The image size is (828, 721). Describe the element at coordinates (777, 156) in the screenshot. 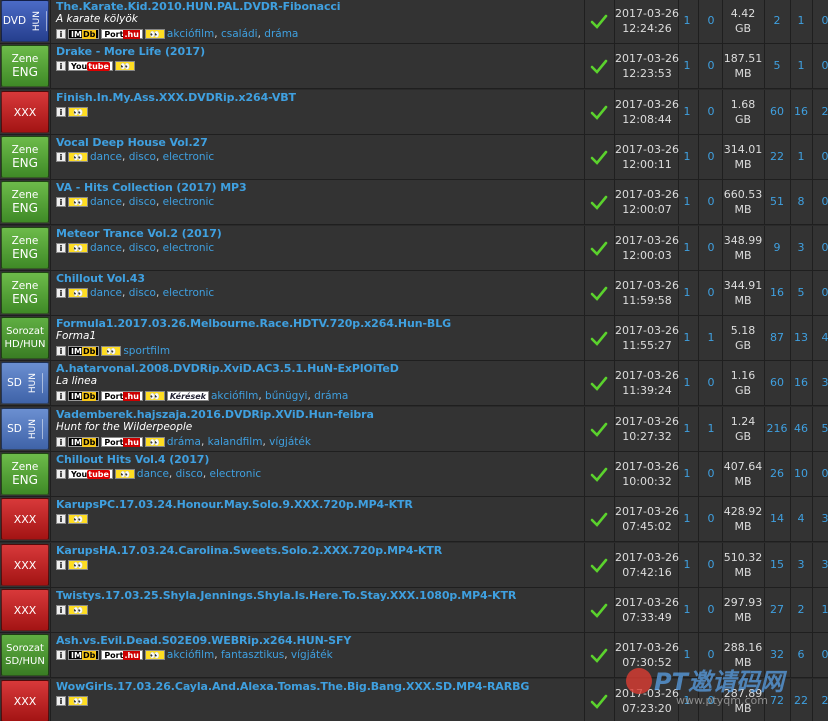

I see `seeders-count: 22` at that location.